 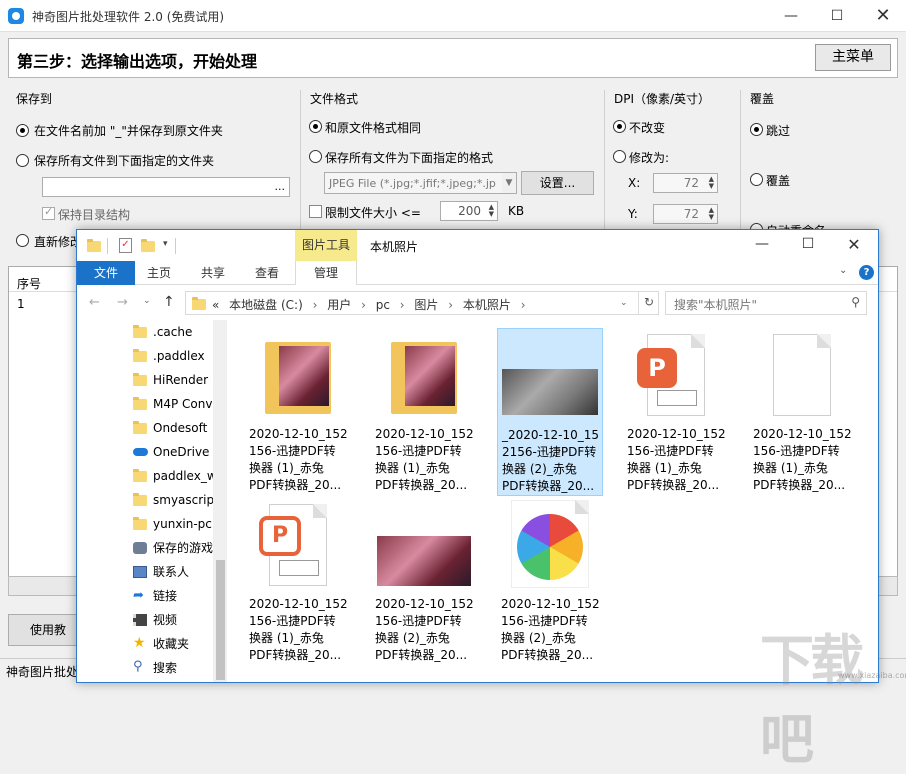 I want to click on search-icon: ⚲, so click(x=855, y=302).